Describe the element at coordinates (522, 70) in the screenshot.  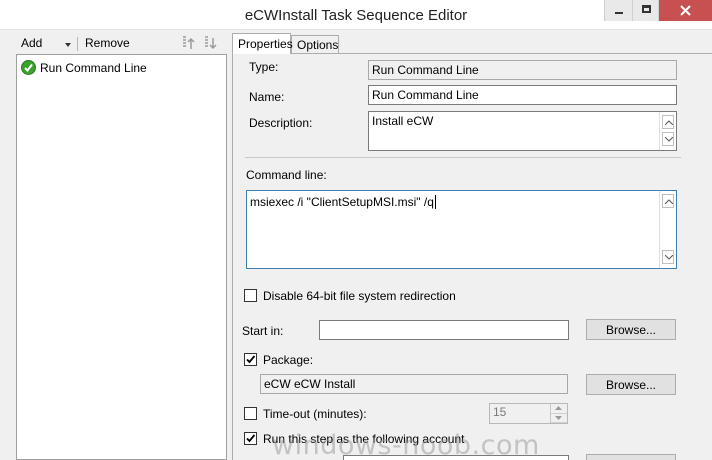
I see `type-field: Run Command Line` at that location.